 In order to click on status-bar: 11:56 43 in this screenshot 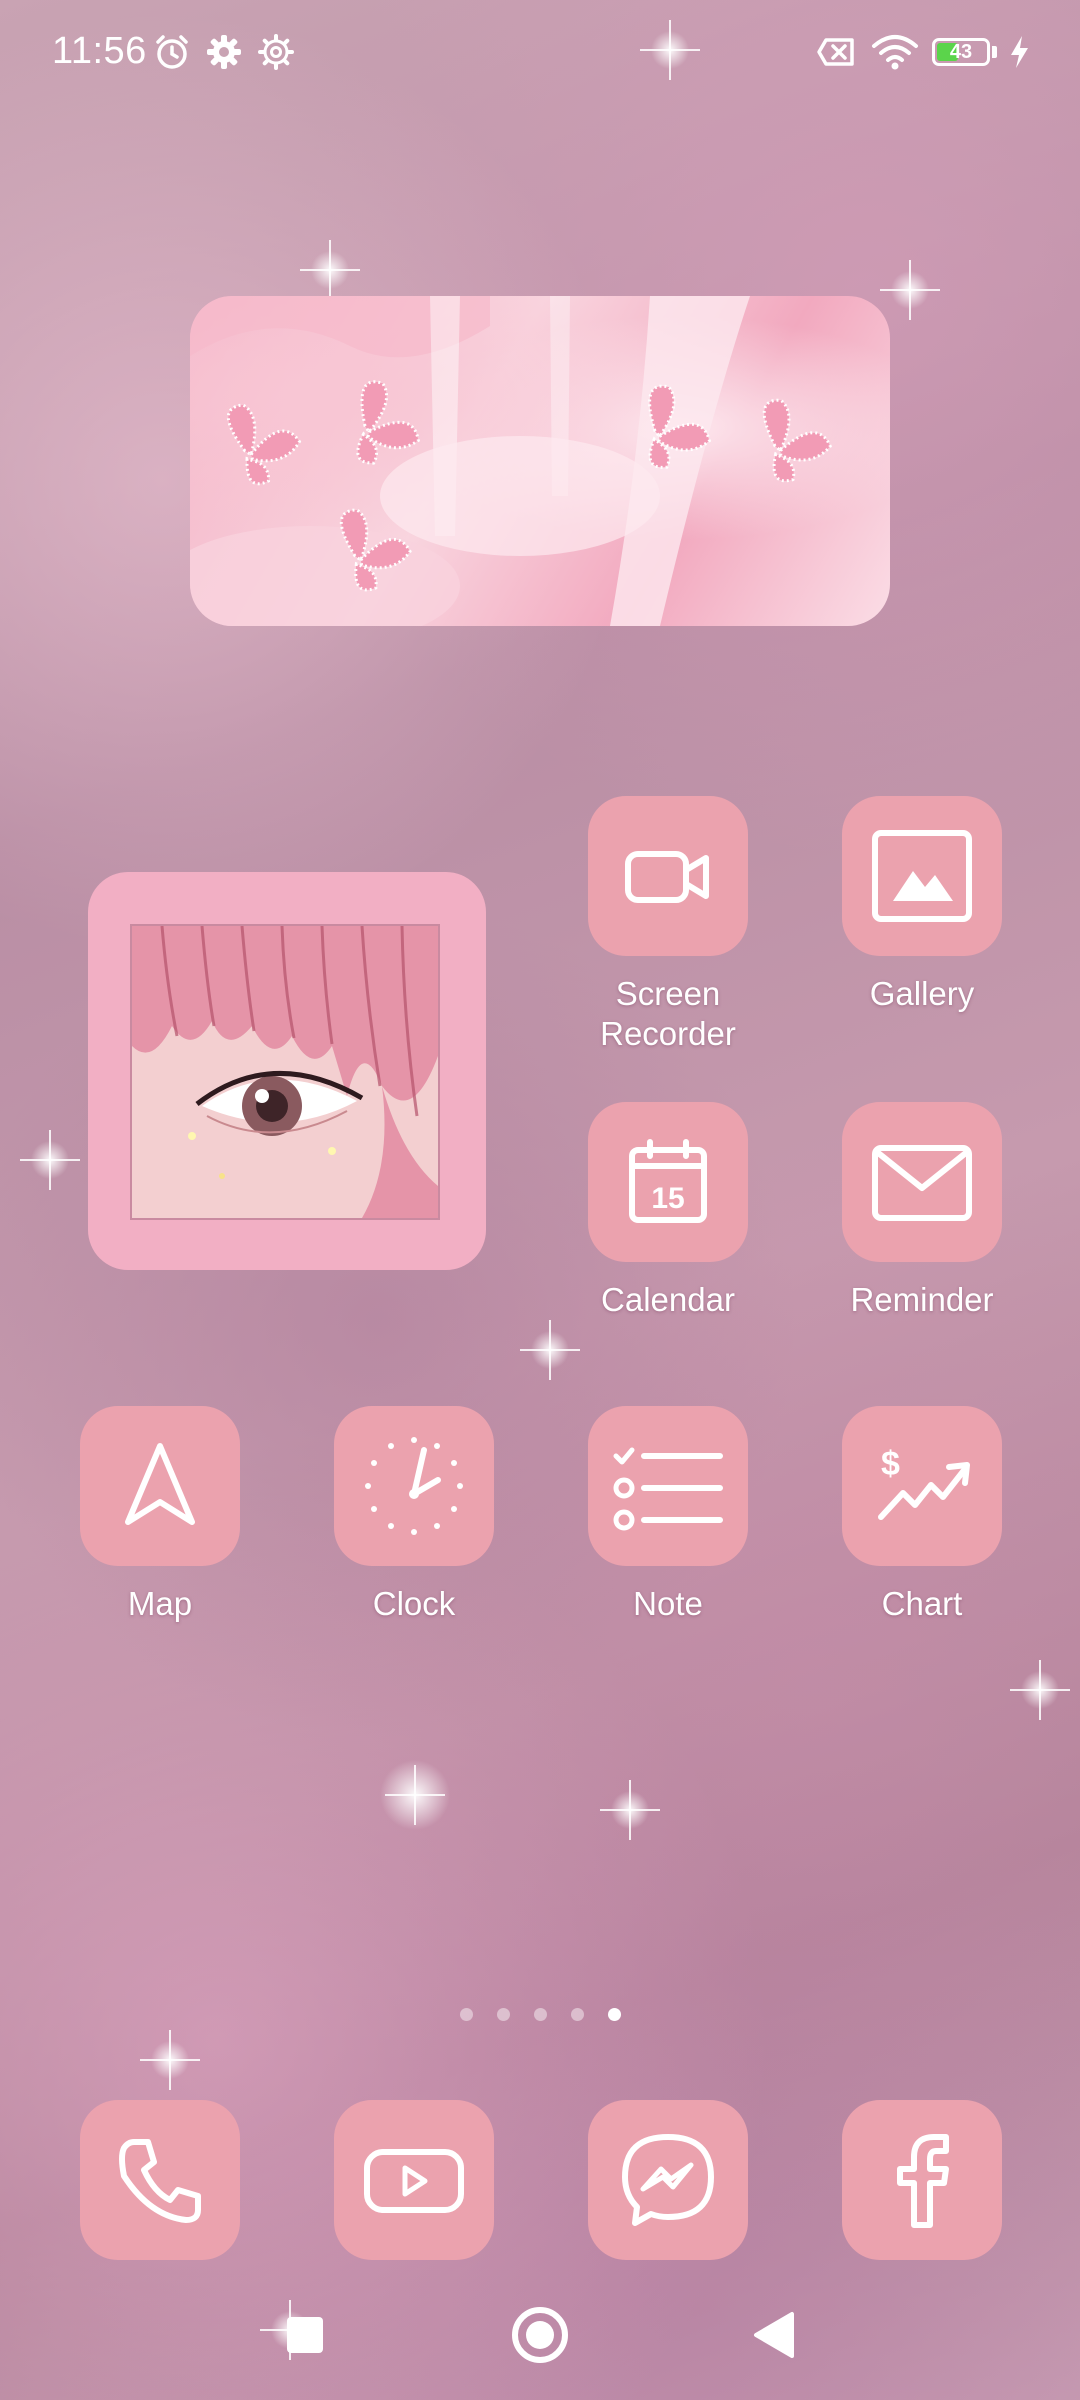, I will do `click(540, 54)`.